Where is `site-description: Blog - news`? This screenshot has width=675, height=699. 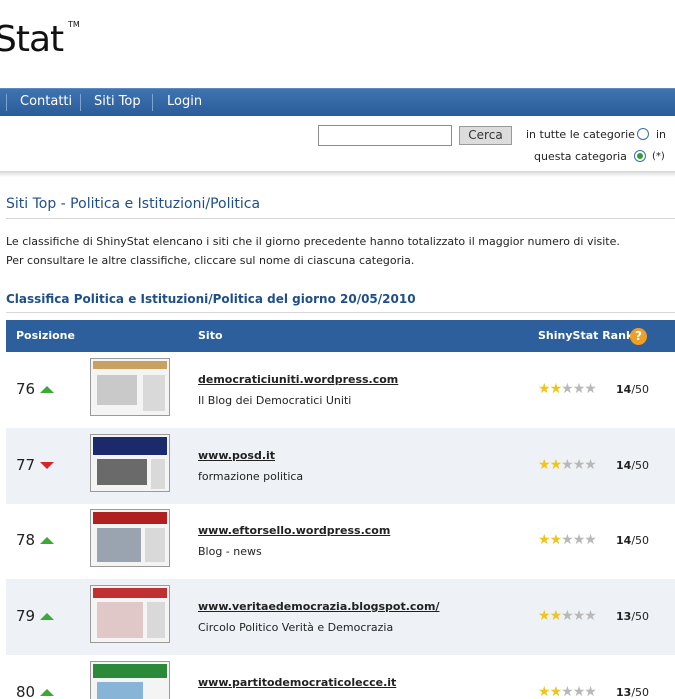
site-description: Blog - news is located at coordinates (230, 551).